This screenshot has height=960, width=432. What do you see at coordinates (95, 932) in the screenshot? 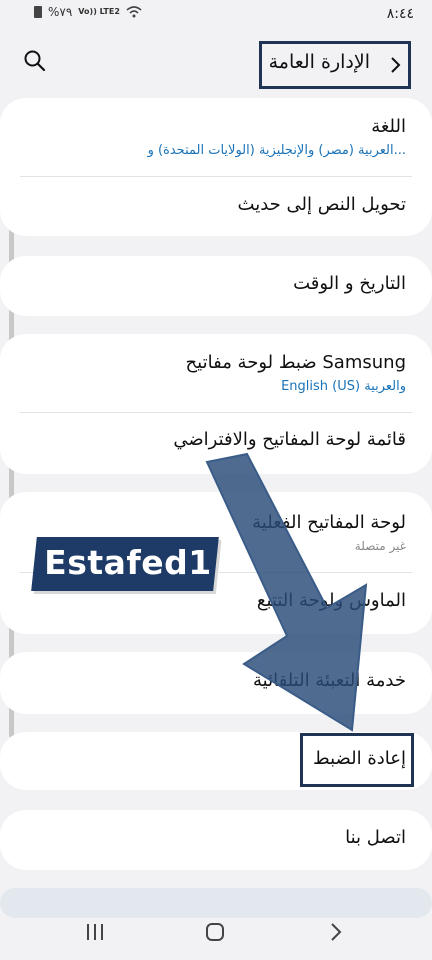
I see `recent-apps-icon` at bounding box center [95, 932].